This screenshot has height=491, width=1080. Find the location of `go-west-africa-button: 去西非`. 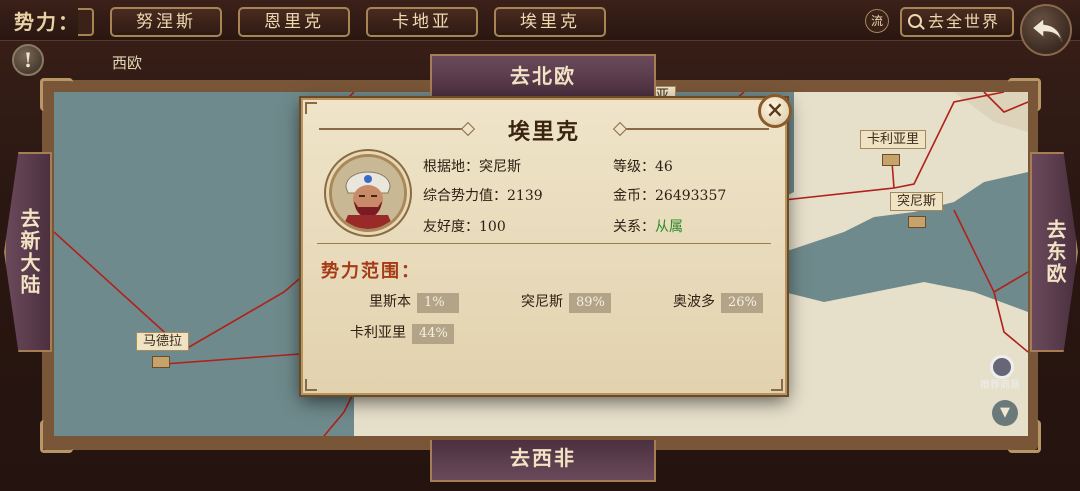

go-west-africa-button: 去西非 is located at coordinates (543, 461).